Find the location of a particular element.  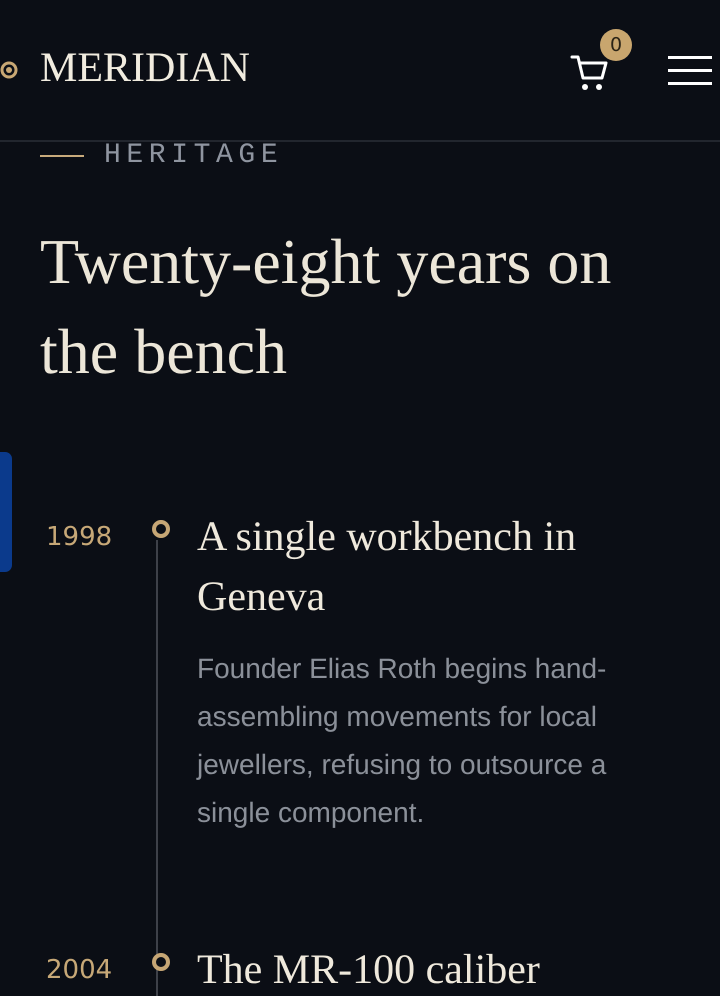

menu-icon is located at coordinates (690, 70).